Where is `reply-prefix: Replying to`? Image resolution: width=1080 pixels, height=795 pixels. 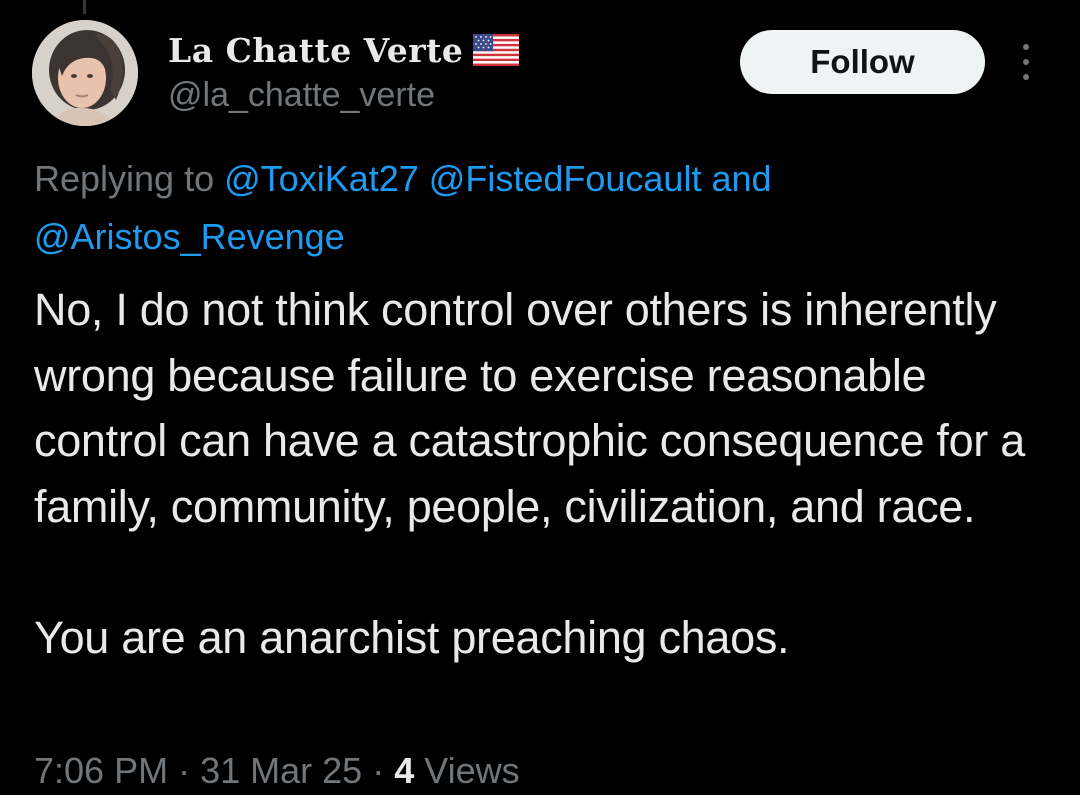 reply-prefix: Replying to is located at coordinates (124, 178).